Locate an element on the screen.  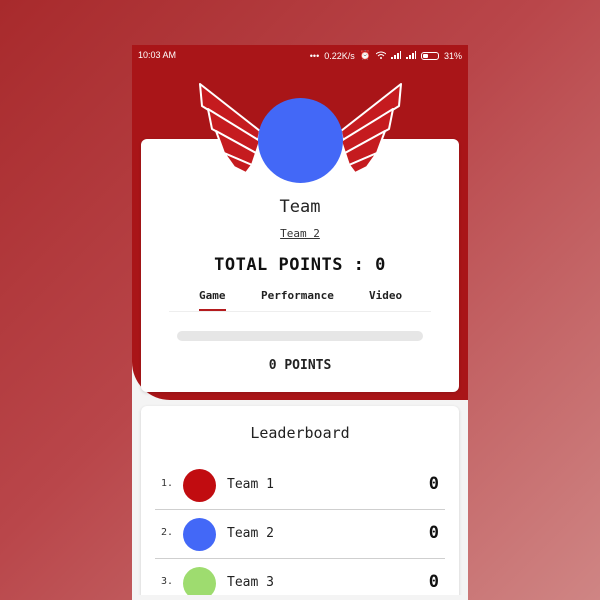
alarm-icon: ⏰ is located at coordinates (365, 55).